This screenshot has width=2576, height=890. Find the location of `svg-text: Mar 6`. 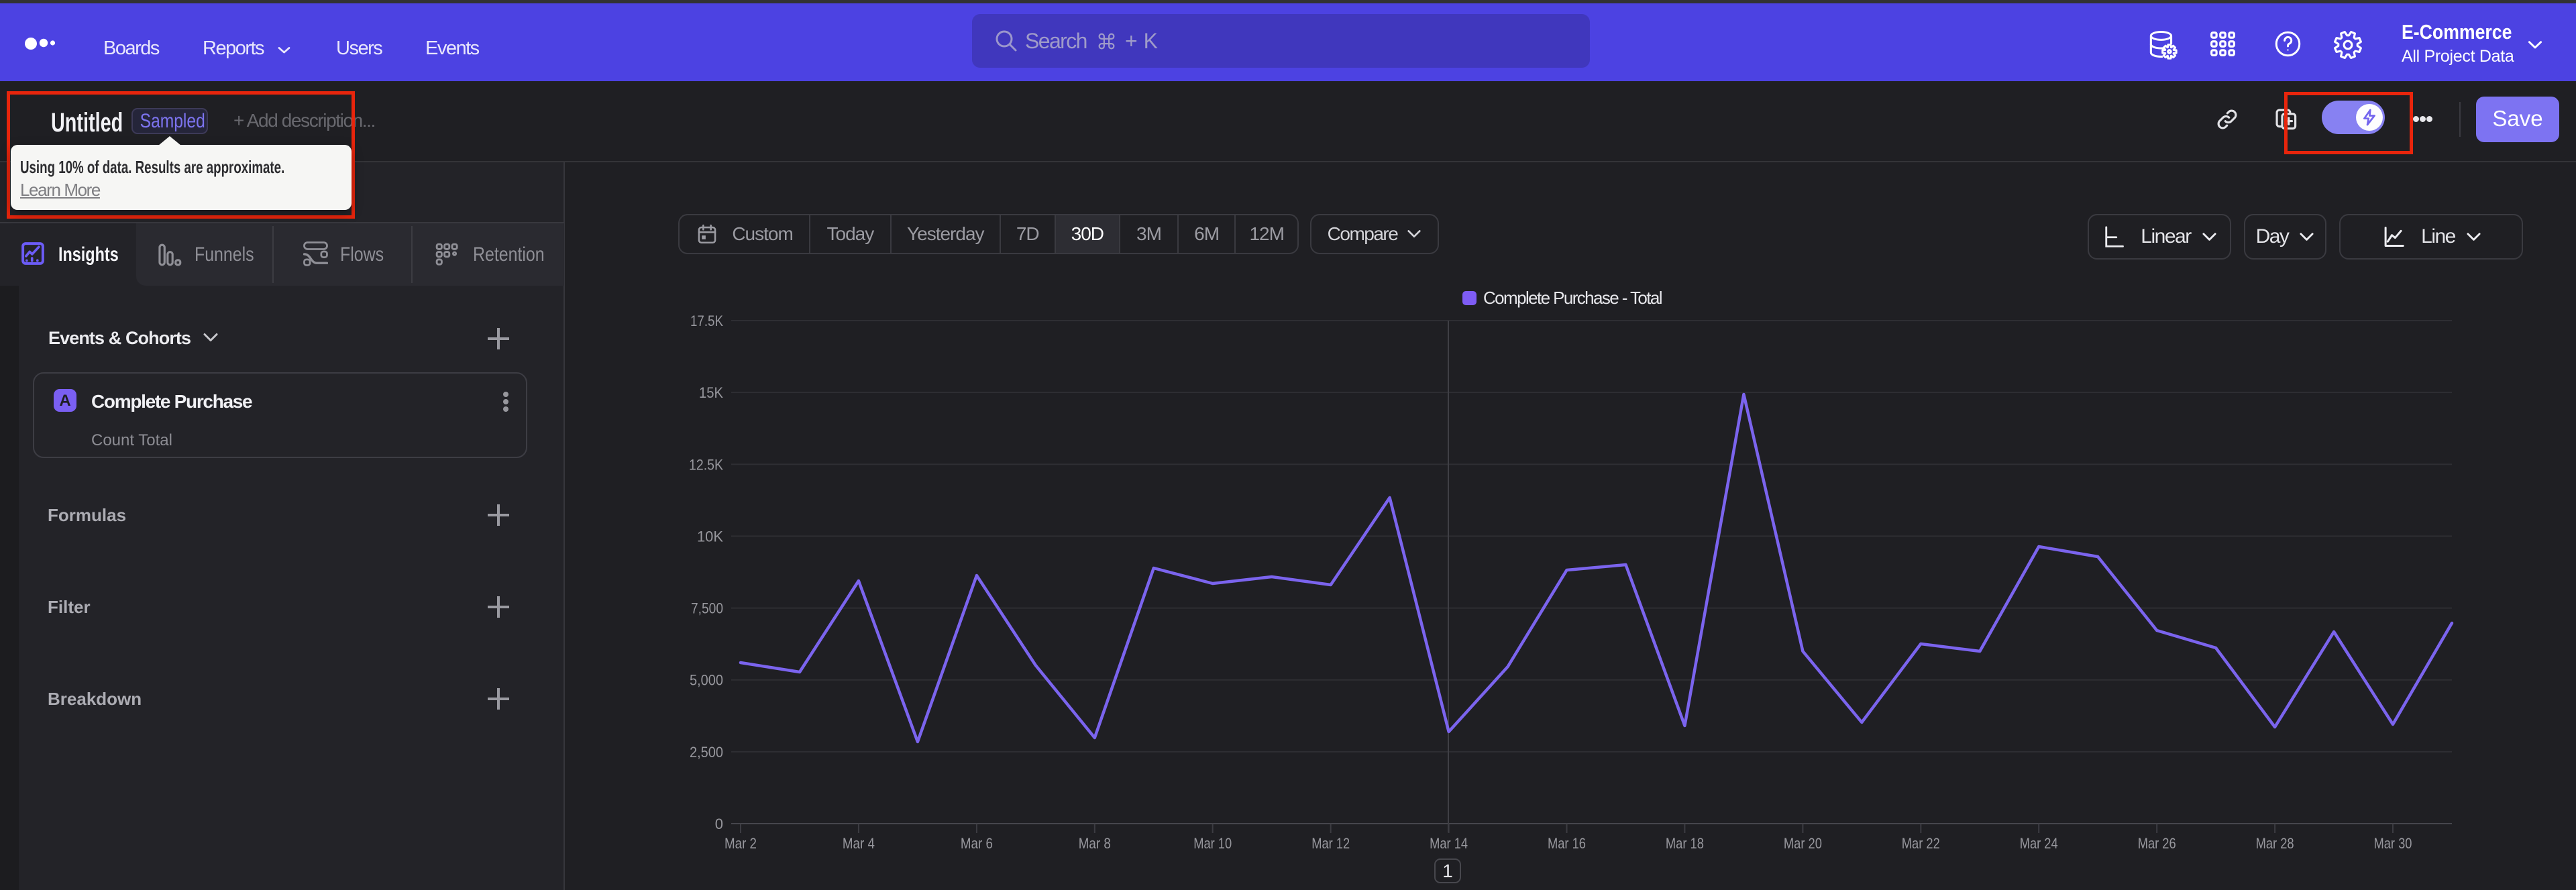

svg-text: Mar 6 is located at coordinates (977, 843).